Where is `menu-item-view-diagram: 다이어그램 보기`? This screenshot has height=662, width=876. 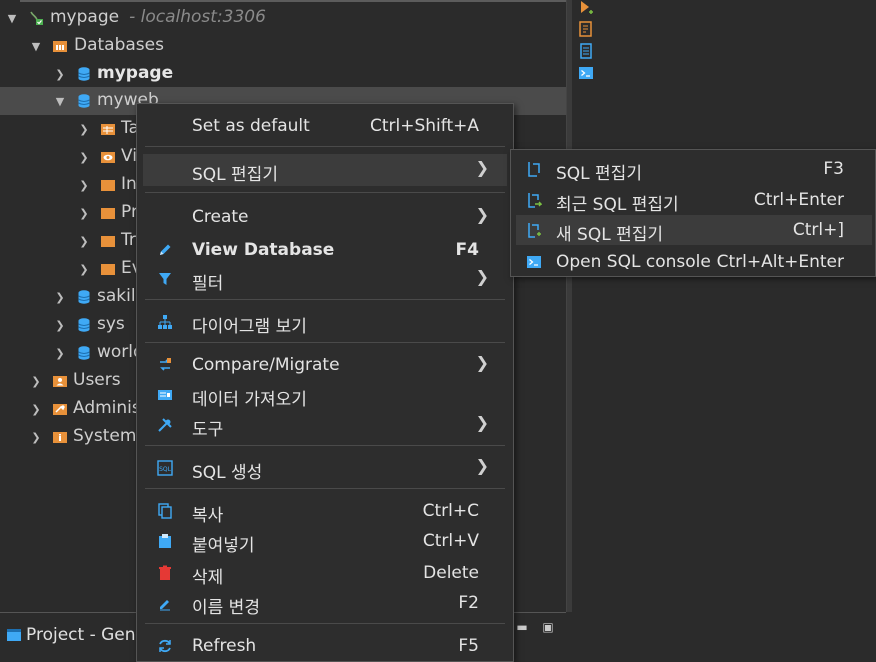 menu-item-view-diagram: 다이어그램 보기 is located at coordinates (325, 322).